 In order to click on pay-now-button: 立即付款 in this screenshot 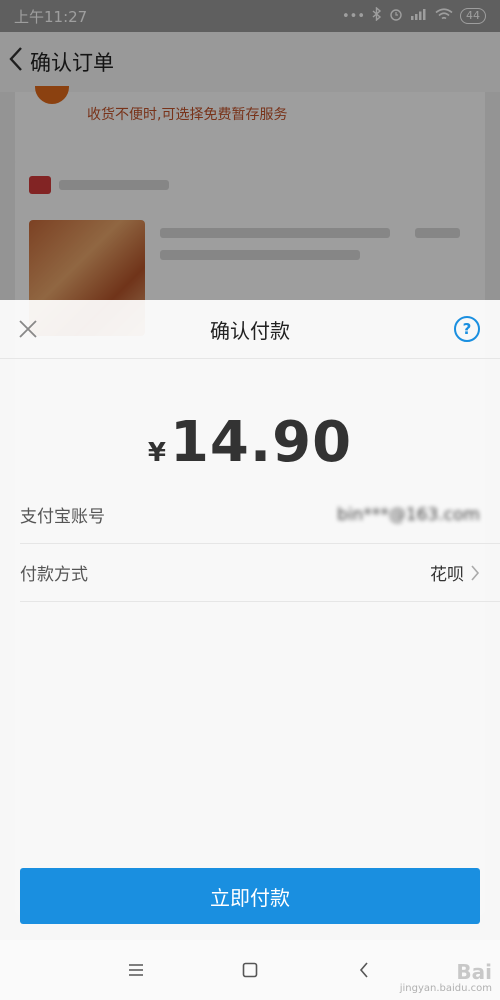, I will do `click(250, 896)`.